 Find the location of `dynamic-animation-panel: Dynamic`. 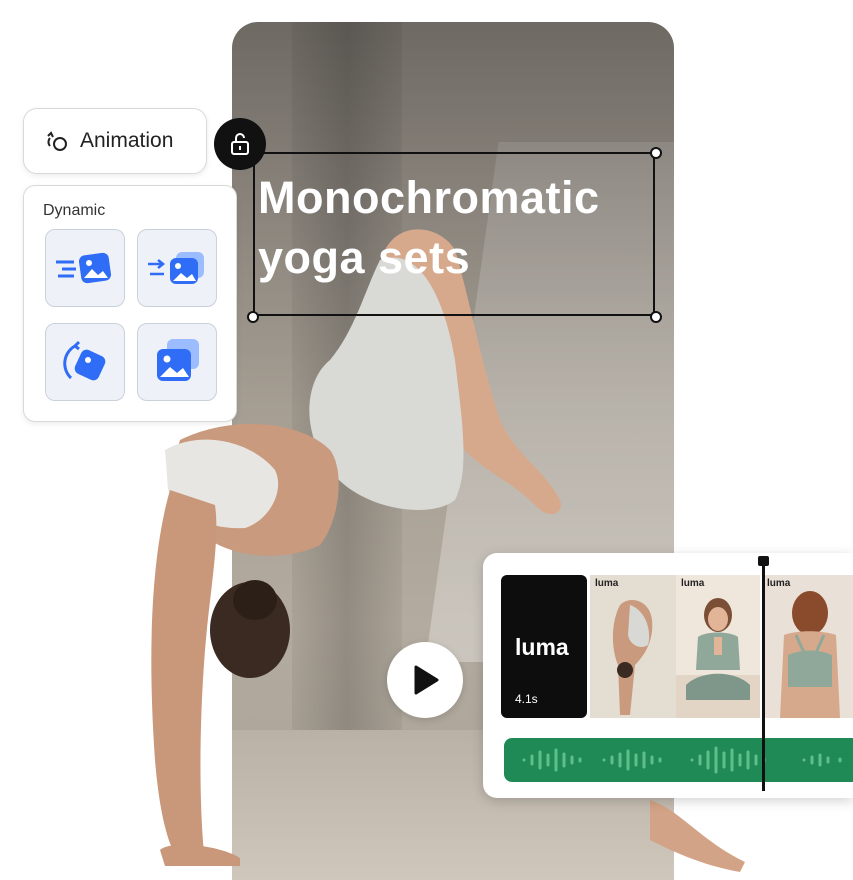

dynamic-animation-panel: Dynamic is located at coordinates (130, 303).